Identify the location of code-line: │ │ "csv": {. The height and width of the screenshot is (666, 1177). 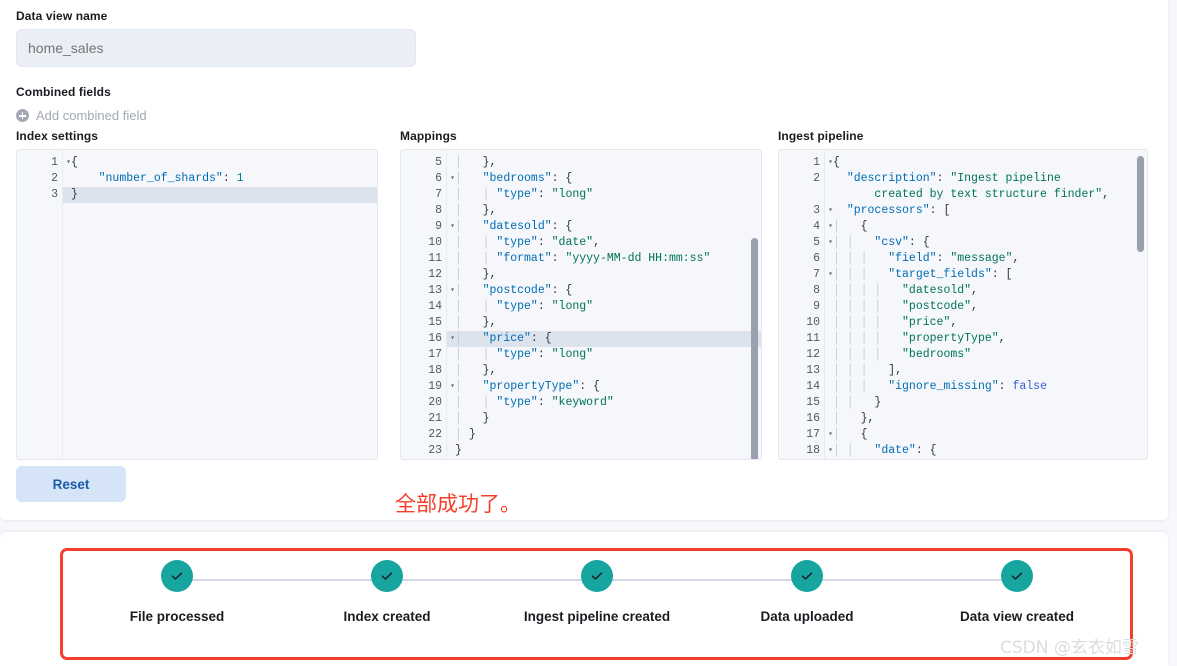
(881, 242).